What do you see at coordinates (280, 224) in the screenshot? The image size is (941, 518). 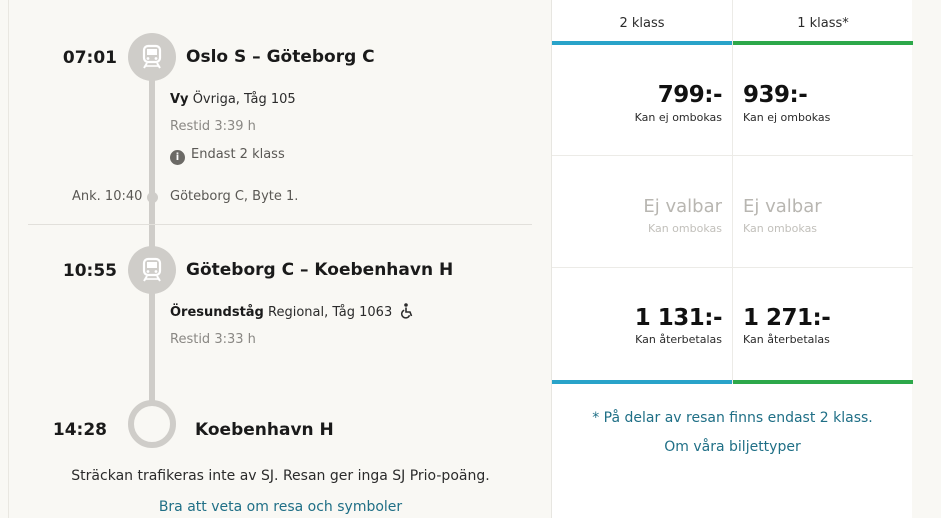 I see `leg-divider` at bounding box center [280, 224].